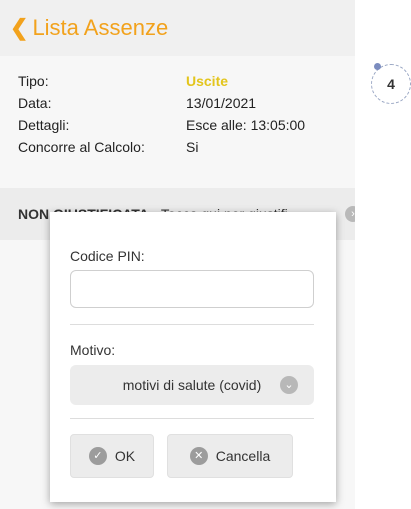 This screenshot has width=411, height=509. What do you see at coordinates (183, 147) in the screenshot?
I see `detail-row-concorre: Concorre al Calcolo: Si` at bounding box center [183, 147].